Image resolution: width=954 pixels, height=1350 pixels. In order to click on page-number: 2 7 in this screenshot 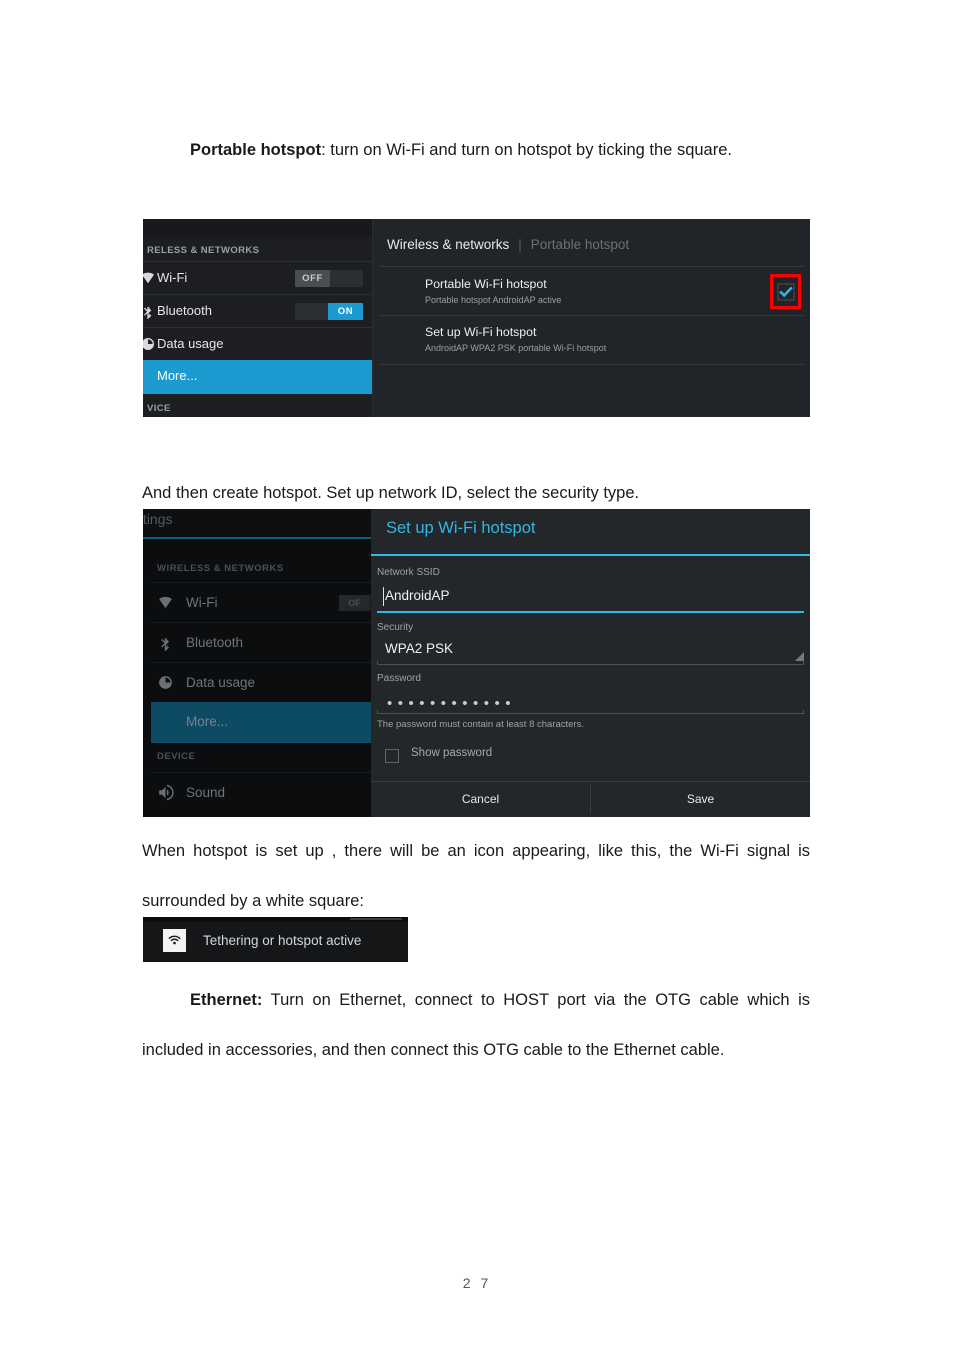, I will do `click(477, 1283)`.